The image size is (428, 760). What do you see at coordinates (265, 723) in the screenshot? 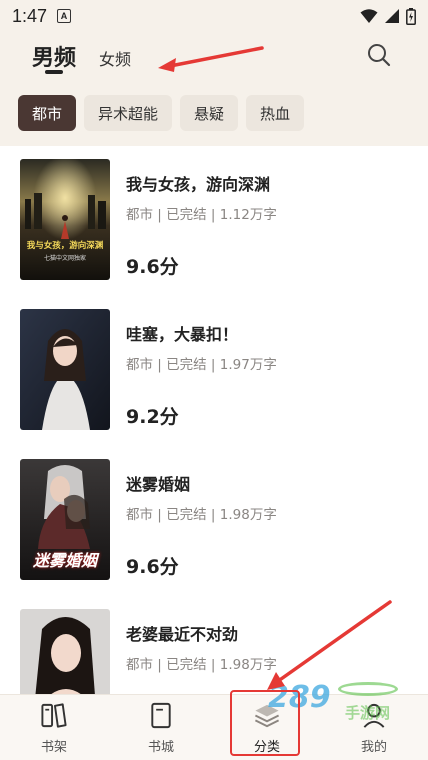
I see `annotation-highlight-box` at bounding box center [265, 723].